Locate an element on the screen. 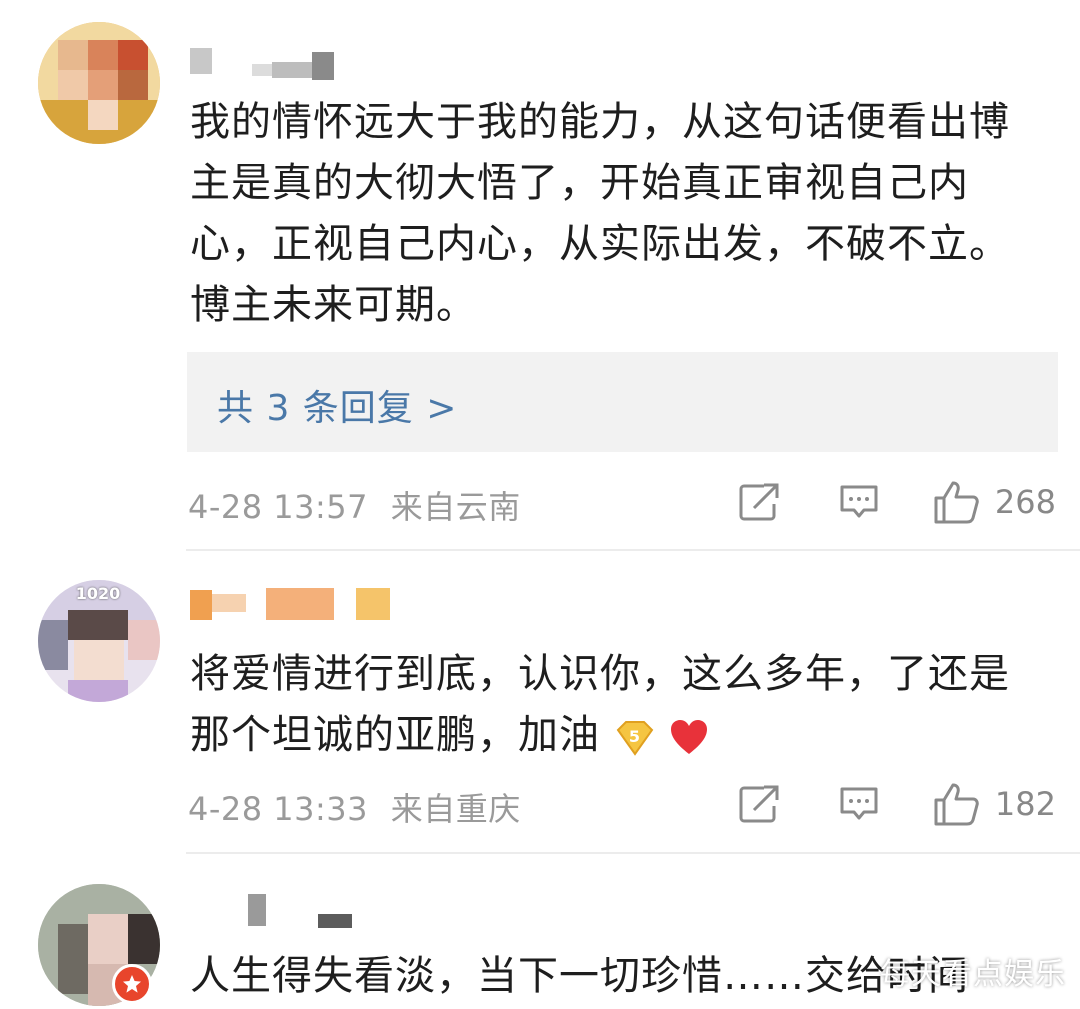 The height and width of the screenshot is (1009, 1080). avatar: 1020 is located at coordinates (99, 641).